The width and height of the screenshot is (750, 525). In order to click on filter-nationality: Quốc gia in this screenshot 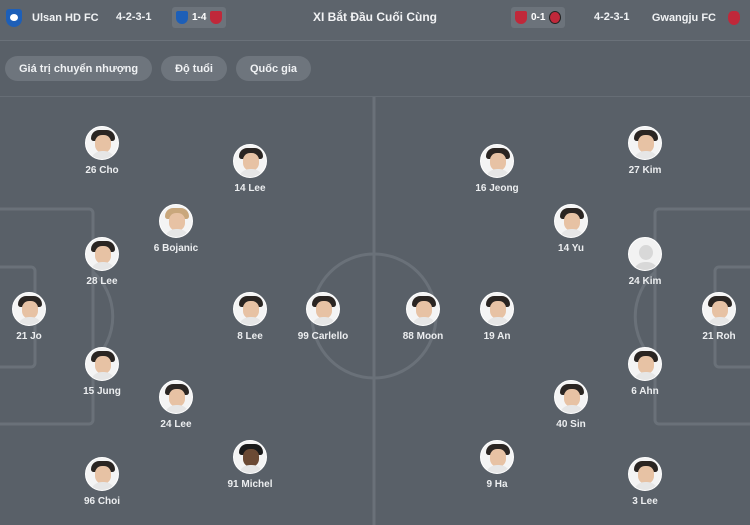, I will do `click(273, 68)`.